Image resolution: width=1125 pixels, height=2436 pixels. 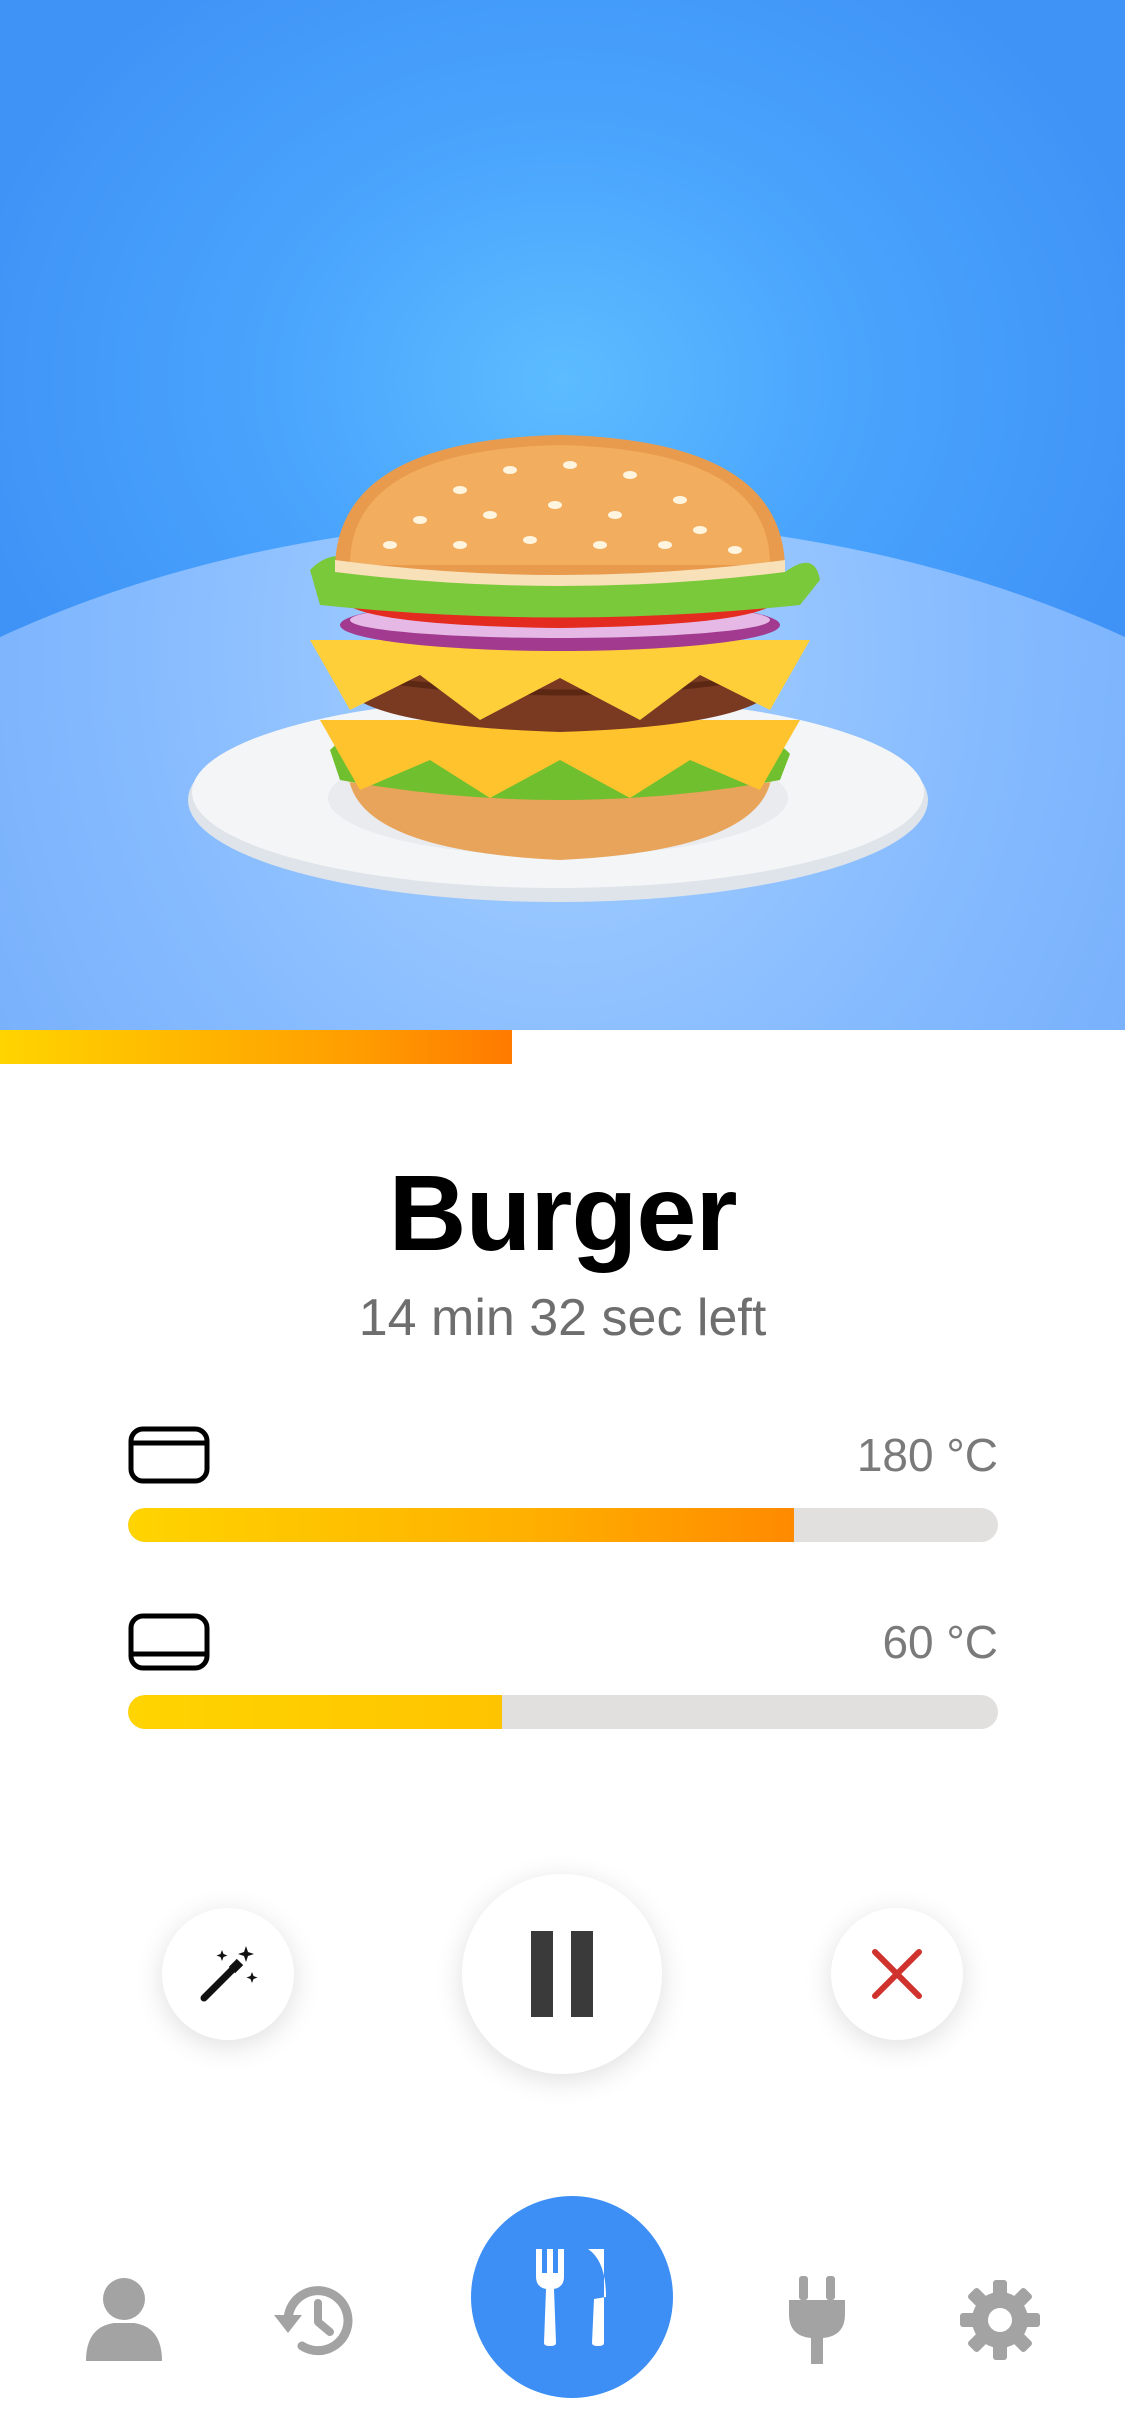 I want to click on top-heat-temperature: 180 °C, so click(x=927, y=1455).